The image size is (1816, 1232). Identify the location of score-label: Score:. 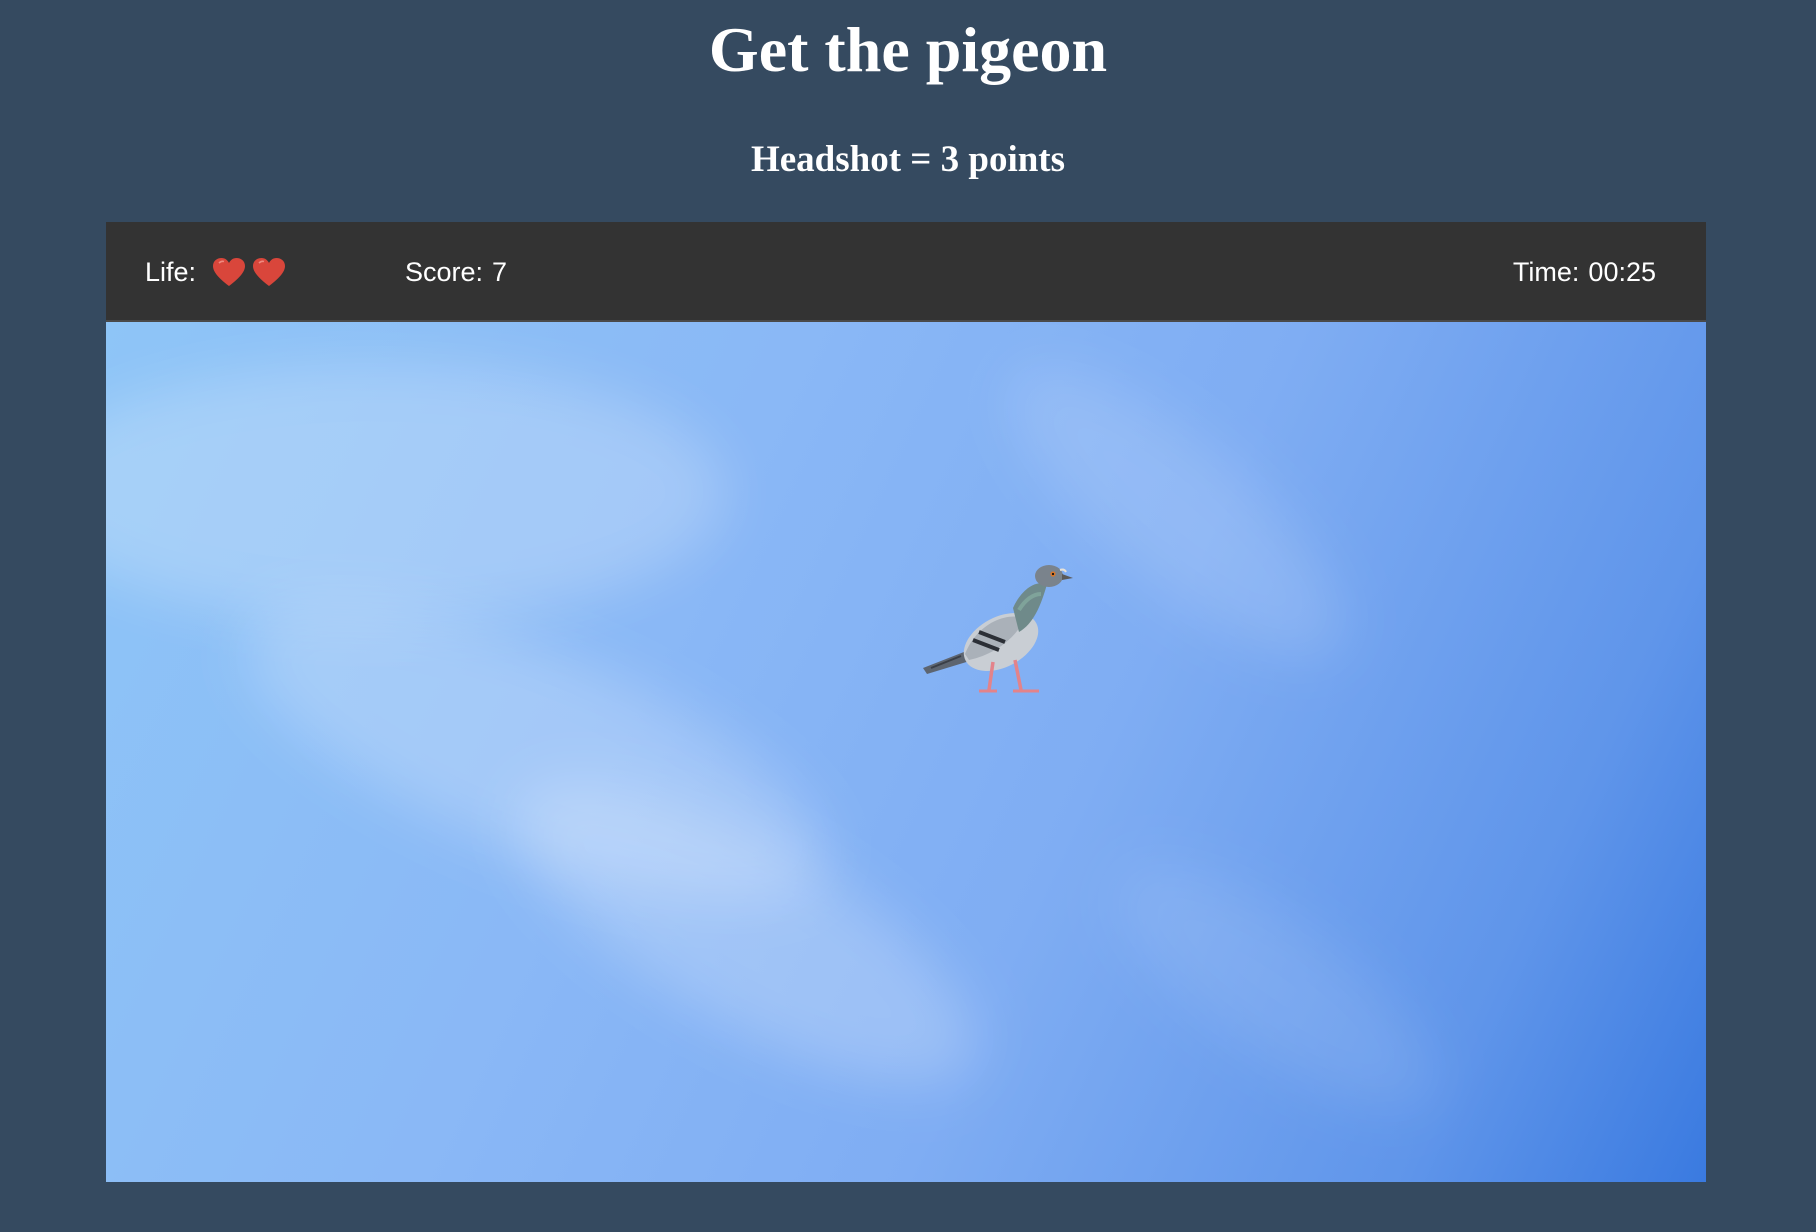
(444, 271).